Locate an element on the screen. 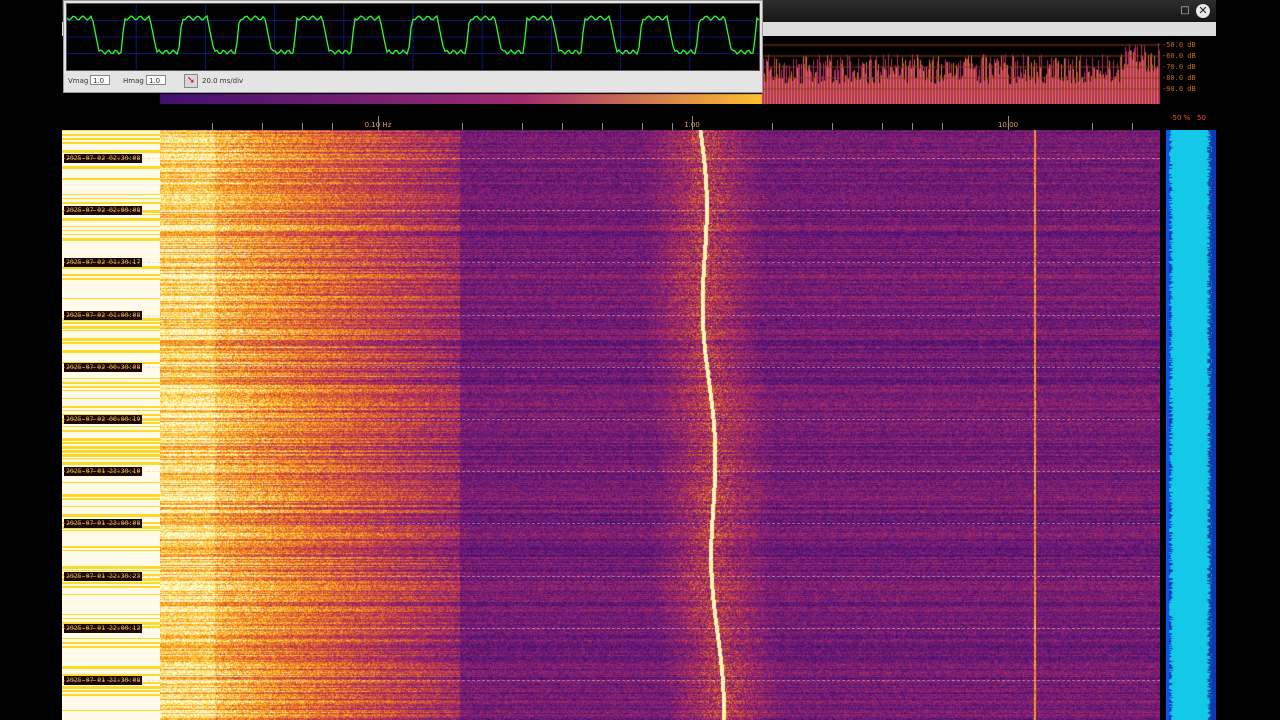  freq-label: 0.10 Hz is located at coordinates (378, 125).